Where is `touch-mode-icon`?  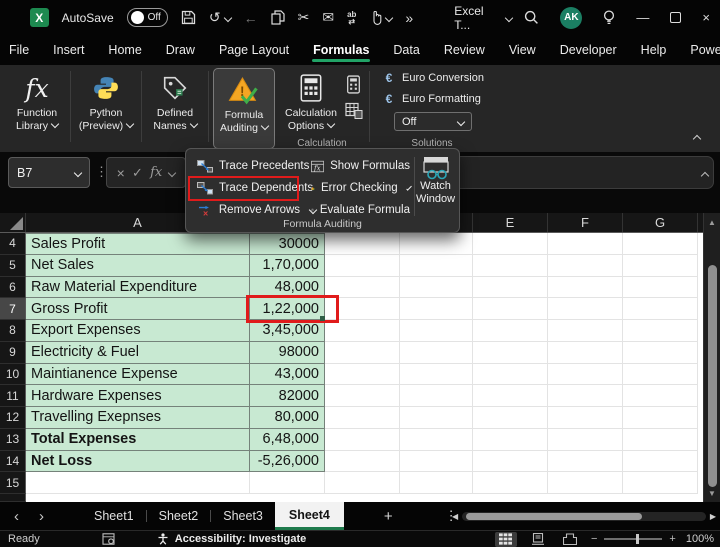
touch-mode-icon is located at coordinates (381, 17).